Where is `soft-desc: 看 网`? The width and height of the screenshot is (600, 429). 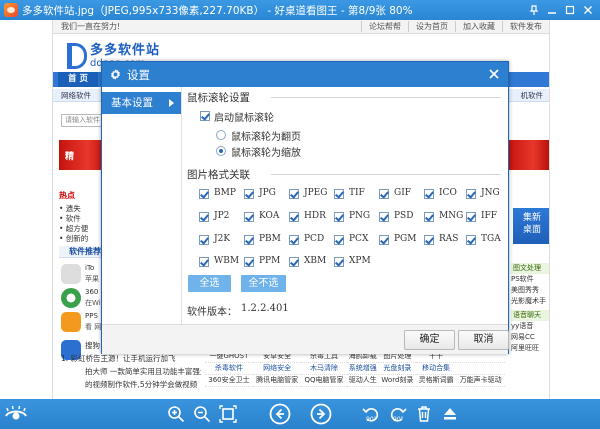
soft-desc: 看 网 is located at coordinates (93, 327).